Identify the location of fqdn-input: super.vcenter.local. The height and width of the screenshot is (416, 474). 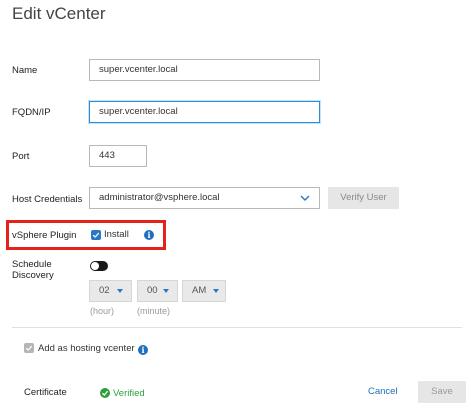
(204, 112).